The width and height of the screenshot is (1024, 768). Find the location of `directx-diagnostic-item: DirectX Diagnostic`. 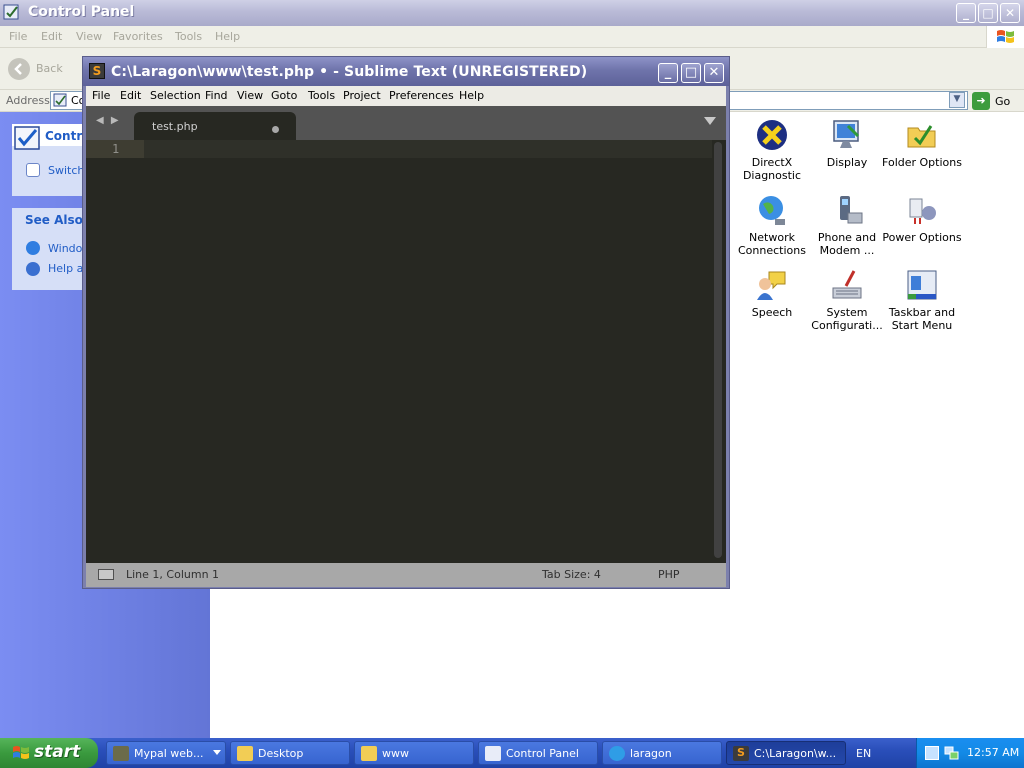

directx-diagnostic-item: DirectX Diagnostic is located at coordinates (772, 150).